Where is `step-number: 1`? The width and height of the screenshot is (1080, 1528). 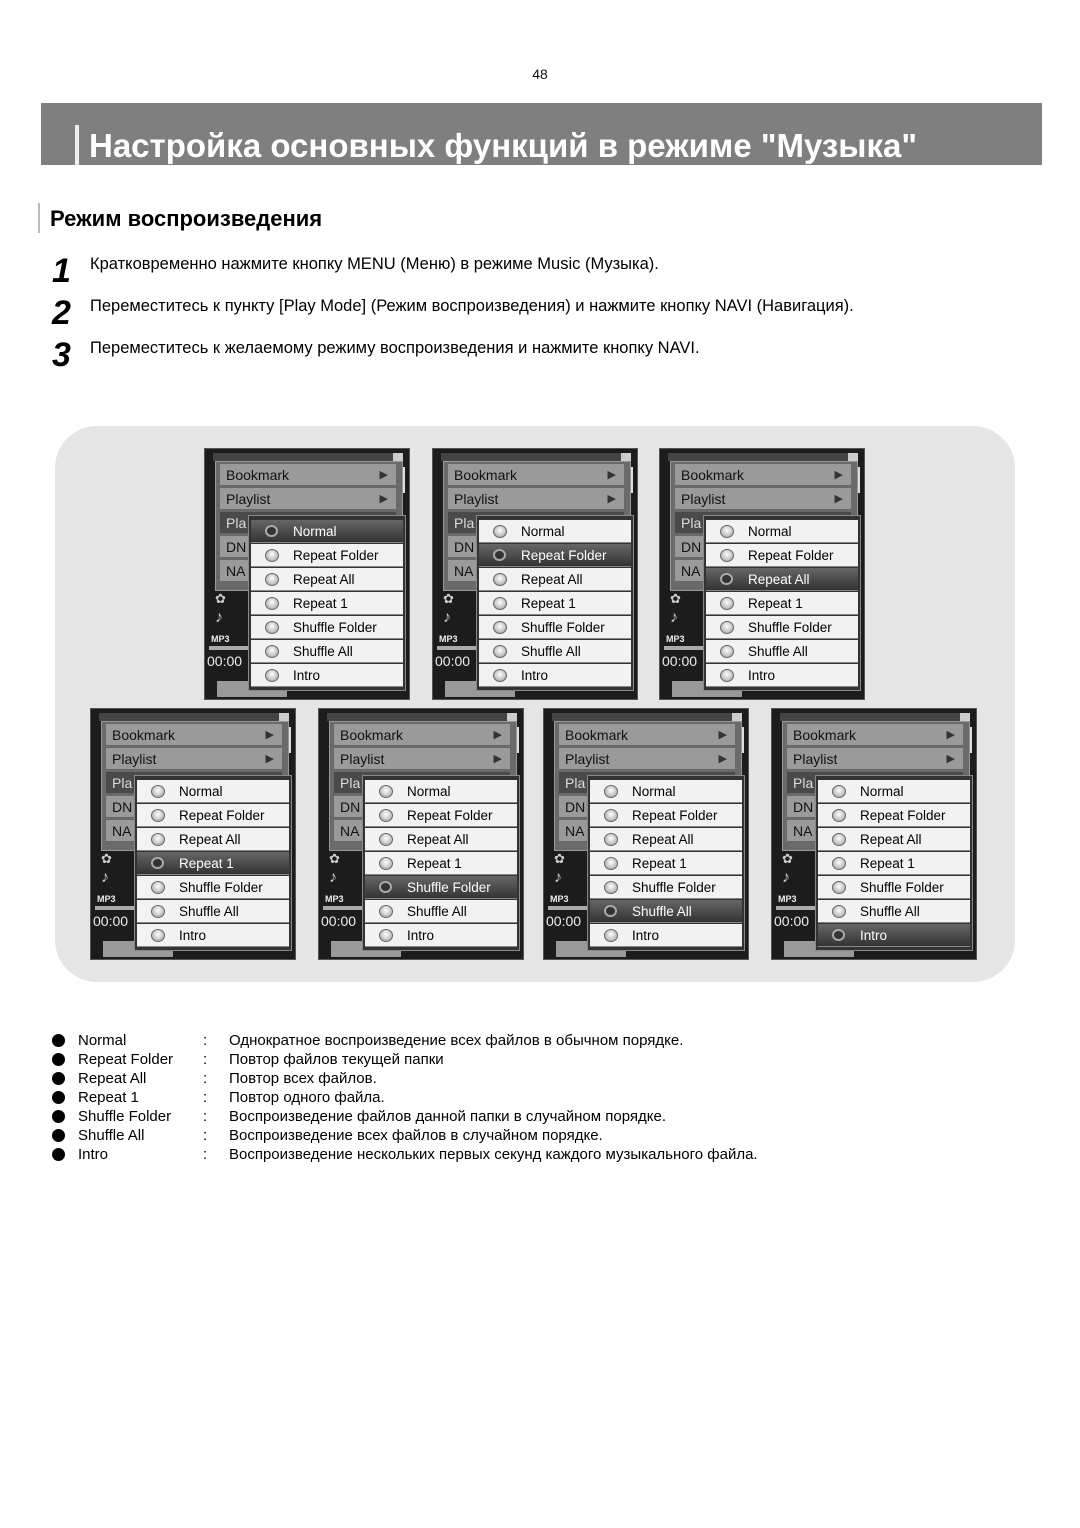 step-number: 1 is located at coordinates (61, 271).